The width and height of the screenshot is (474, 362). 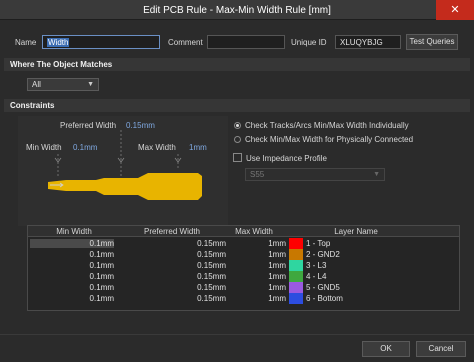 I want to click on unique-id-value: XLUQYBJG, so click(x=361, y=42).